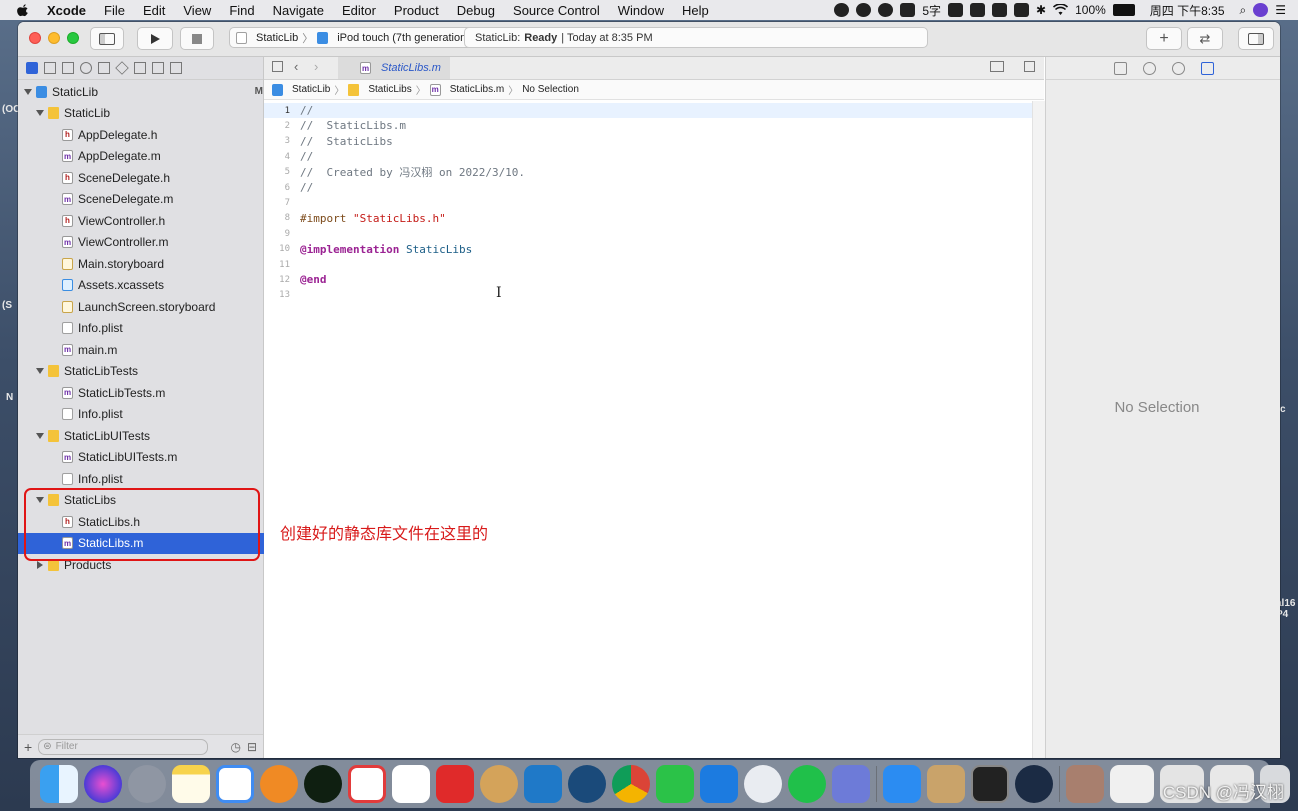 The width and height of the screenshot is (1298, 811). Describe the element at coordinates (851, 784) in the screenshot. I see `keynote-icon` at that location.